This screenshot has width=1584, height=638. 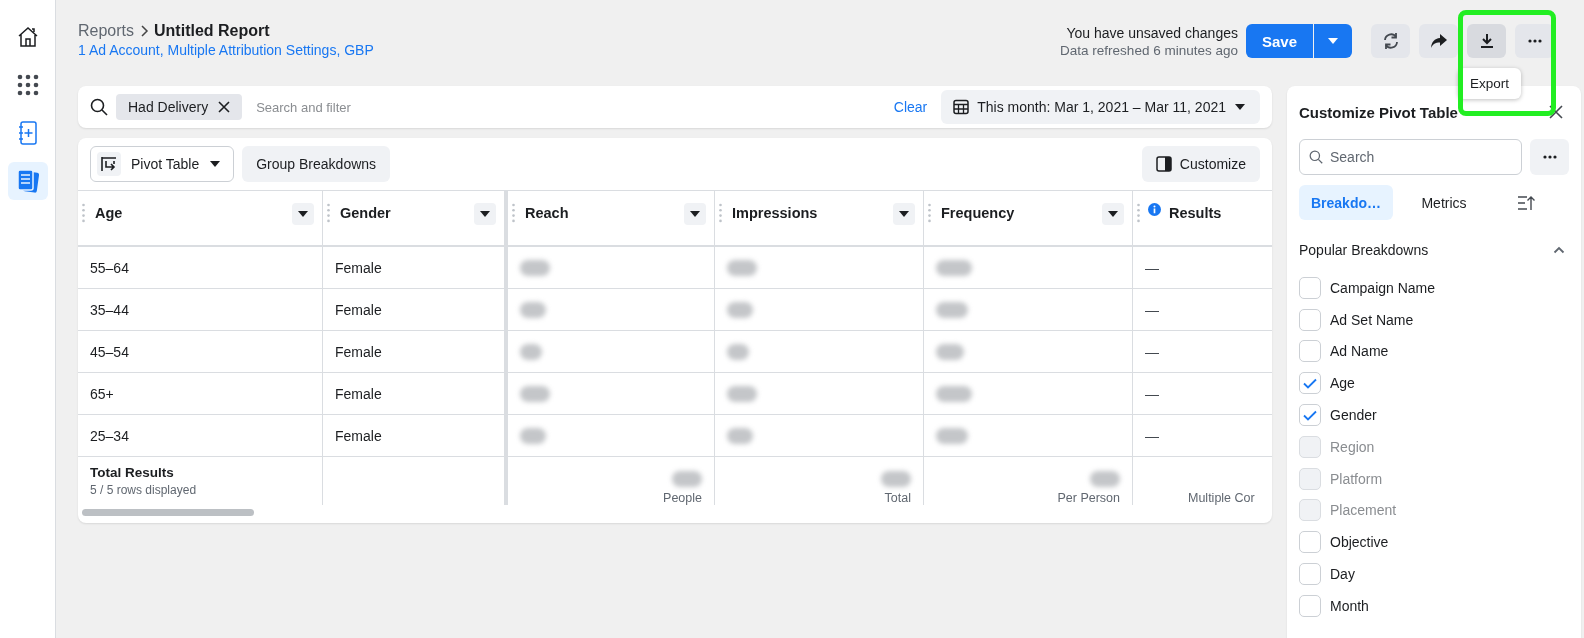 I want to click on table-cell: 45–54, so click(x=109, y=351).